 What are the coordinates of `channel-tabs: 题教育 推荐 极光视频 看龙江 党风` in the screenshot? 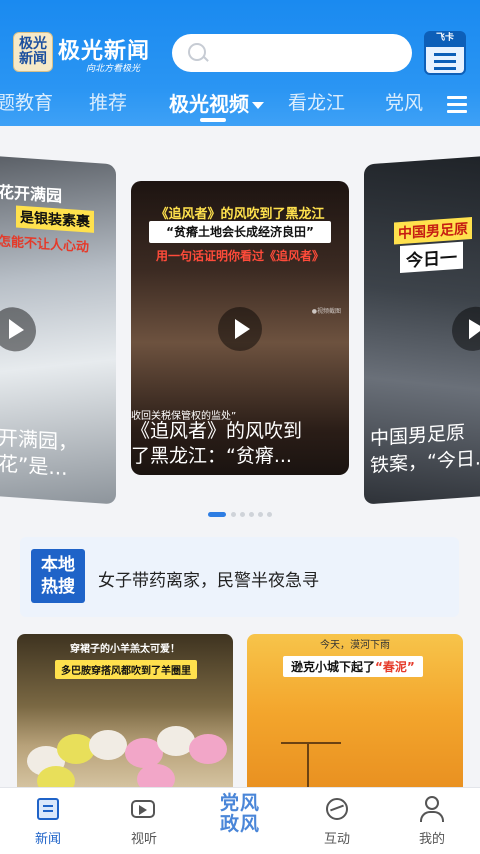 It's located at (220, 104).